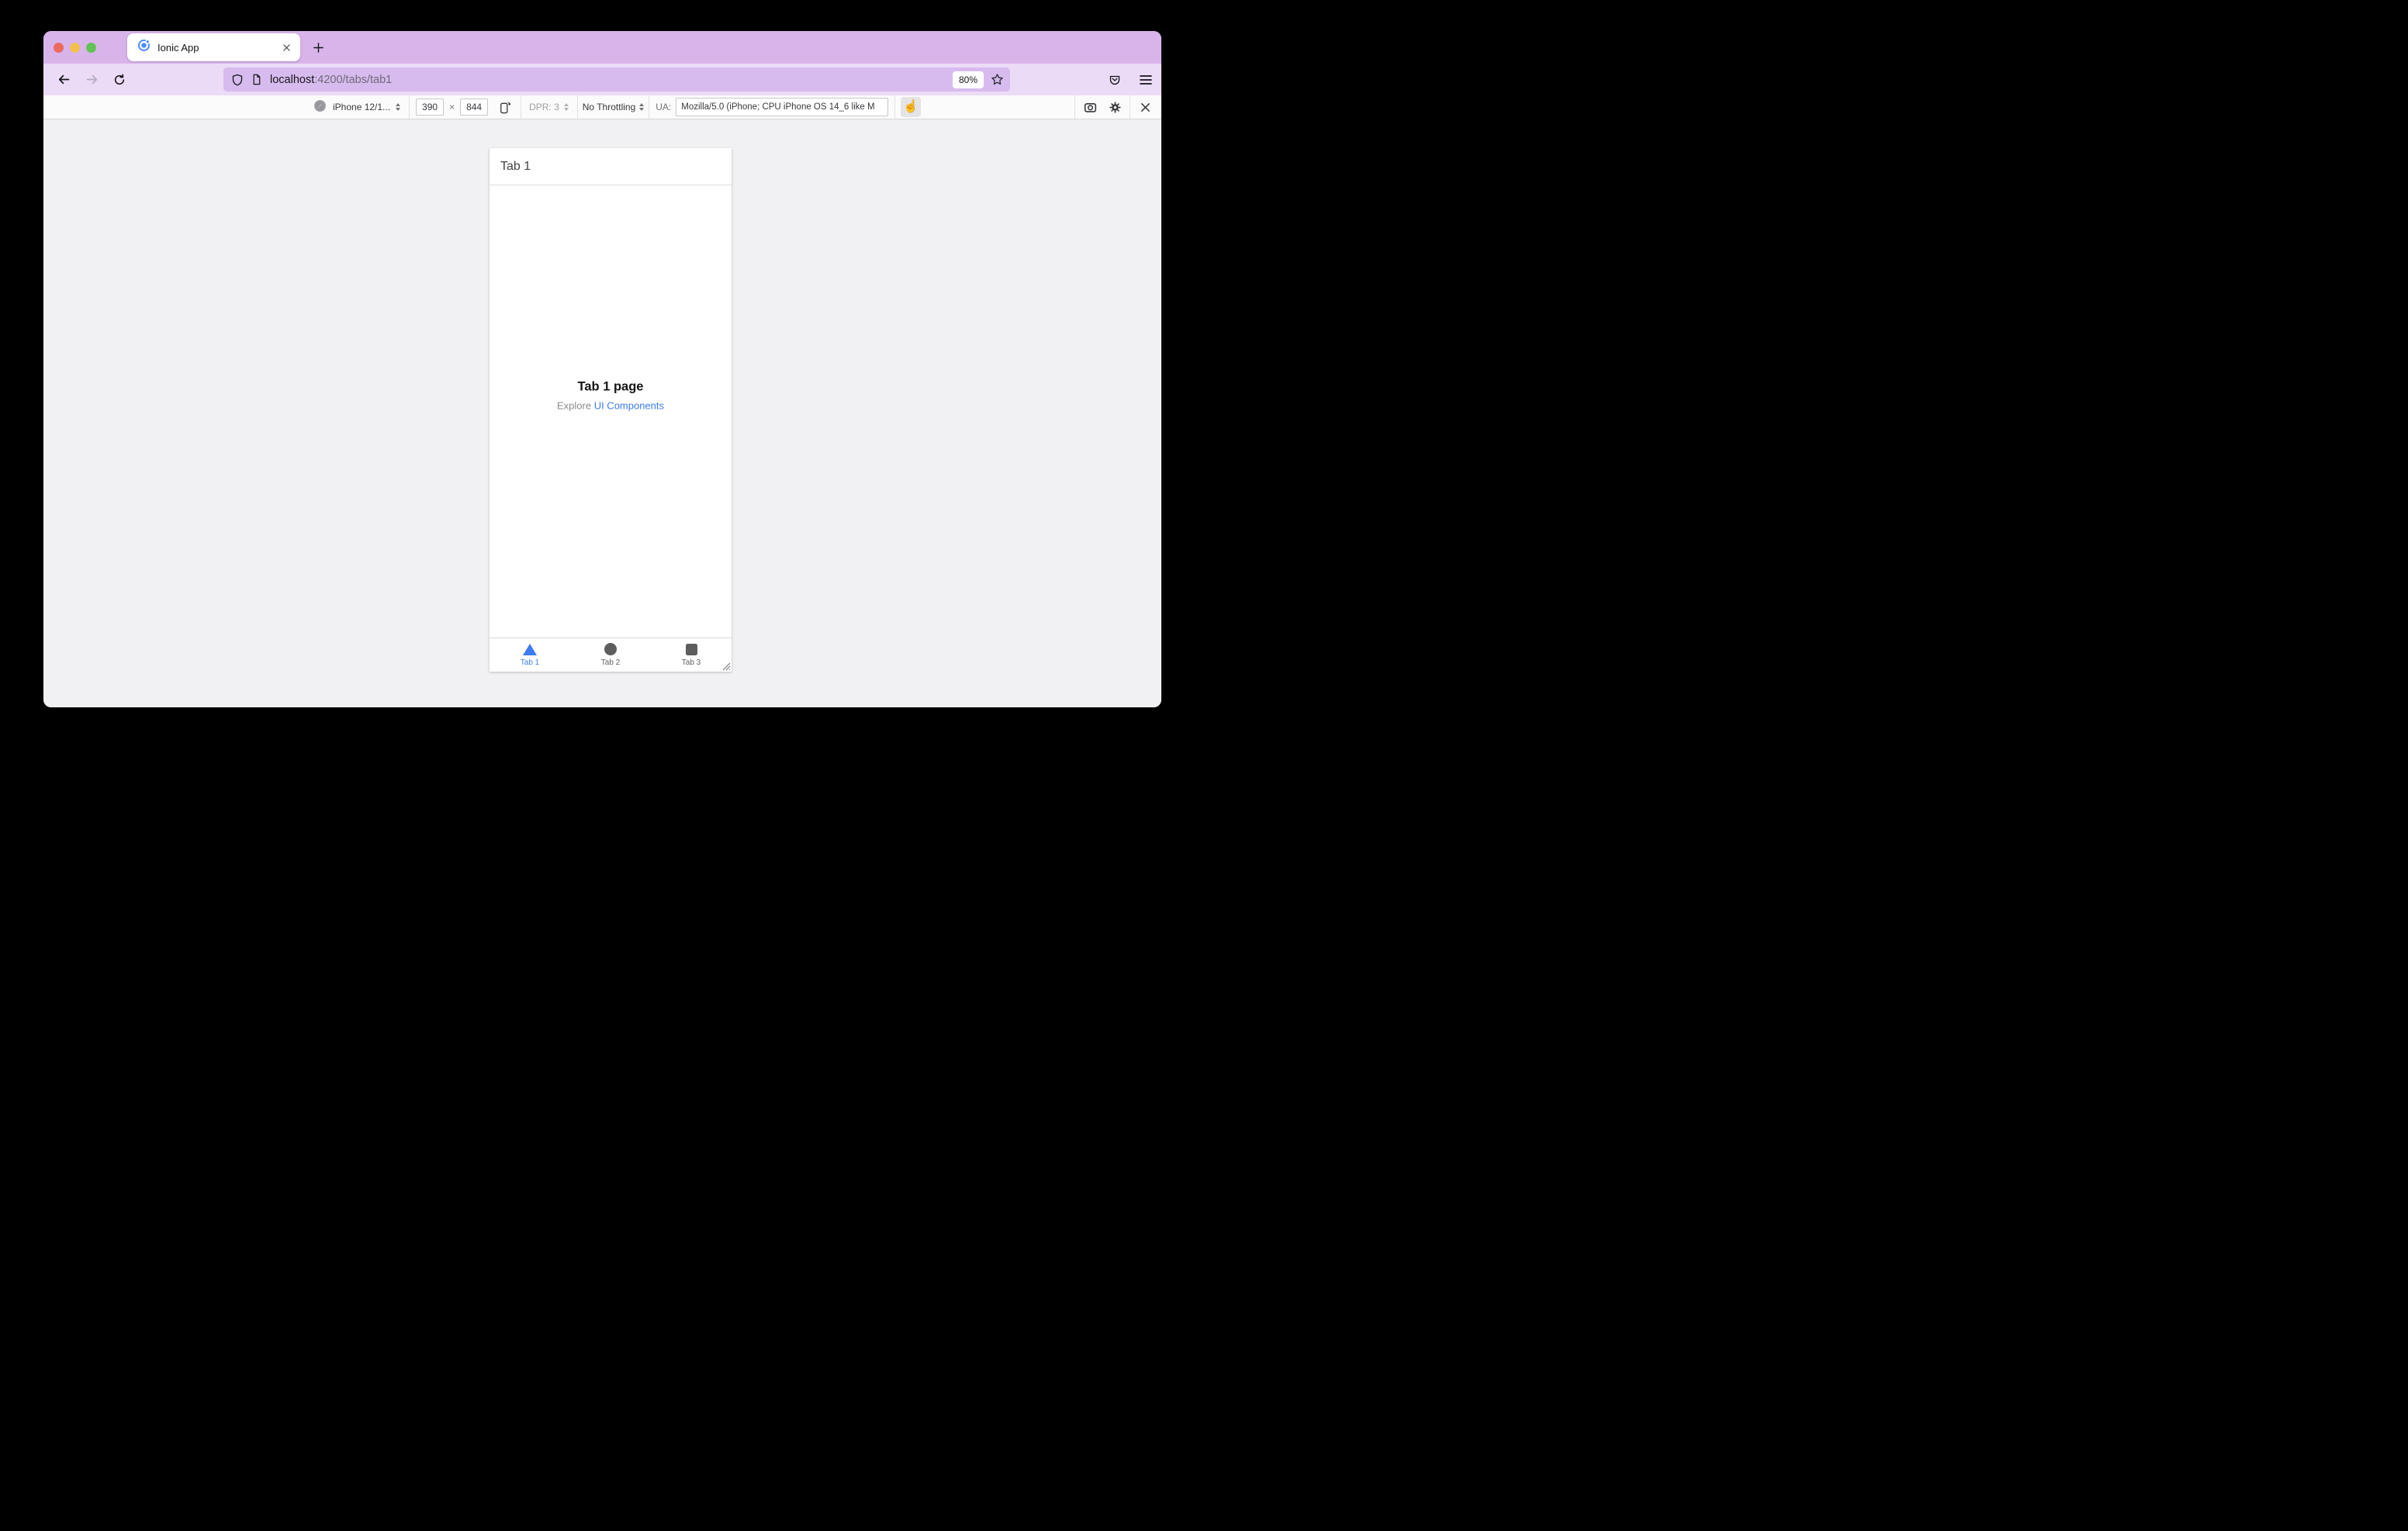  I want to click on explore-text: Explore UI Components, so click(611, 406).